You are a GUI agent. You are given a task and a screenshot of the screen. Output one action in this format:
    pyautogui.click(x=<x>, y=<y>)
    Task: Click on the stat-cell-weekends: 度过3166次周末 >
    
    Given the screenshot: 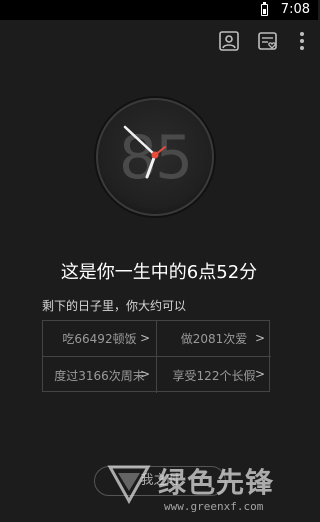 What is the action you would take?
    pyautogui.click(x=100, y=375)
    